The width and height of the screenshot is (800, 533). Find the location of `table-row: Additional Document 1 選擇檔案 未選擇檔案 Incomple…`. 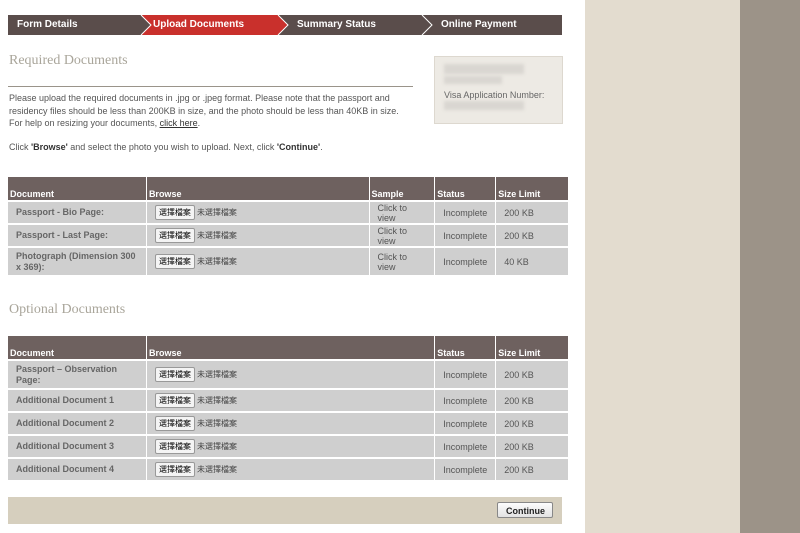

table-row: Additional Document 1 選擇檔案 未選擇檔案 Incomple… is located at coordinates (288, 400).